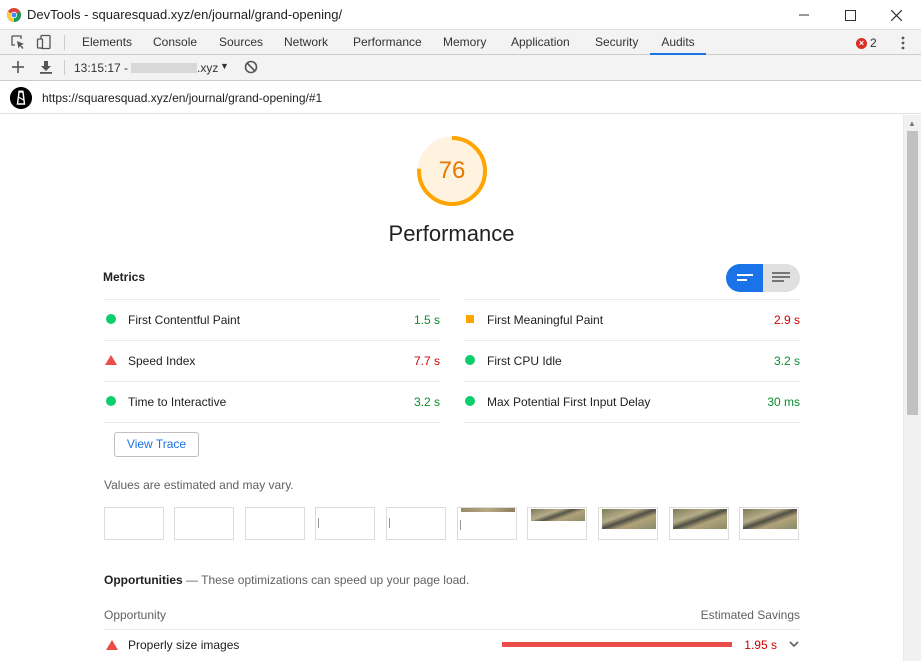  Describe the element at coordinates (306, 42) in the screenshot. I see `tab-network: Network` at that location.